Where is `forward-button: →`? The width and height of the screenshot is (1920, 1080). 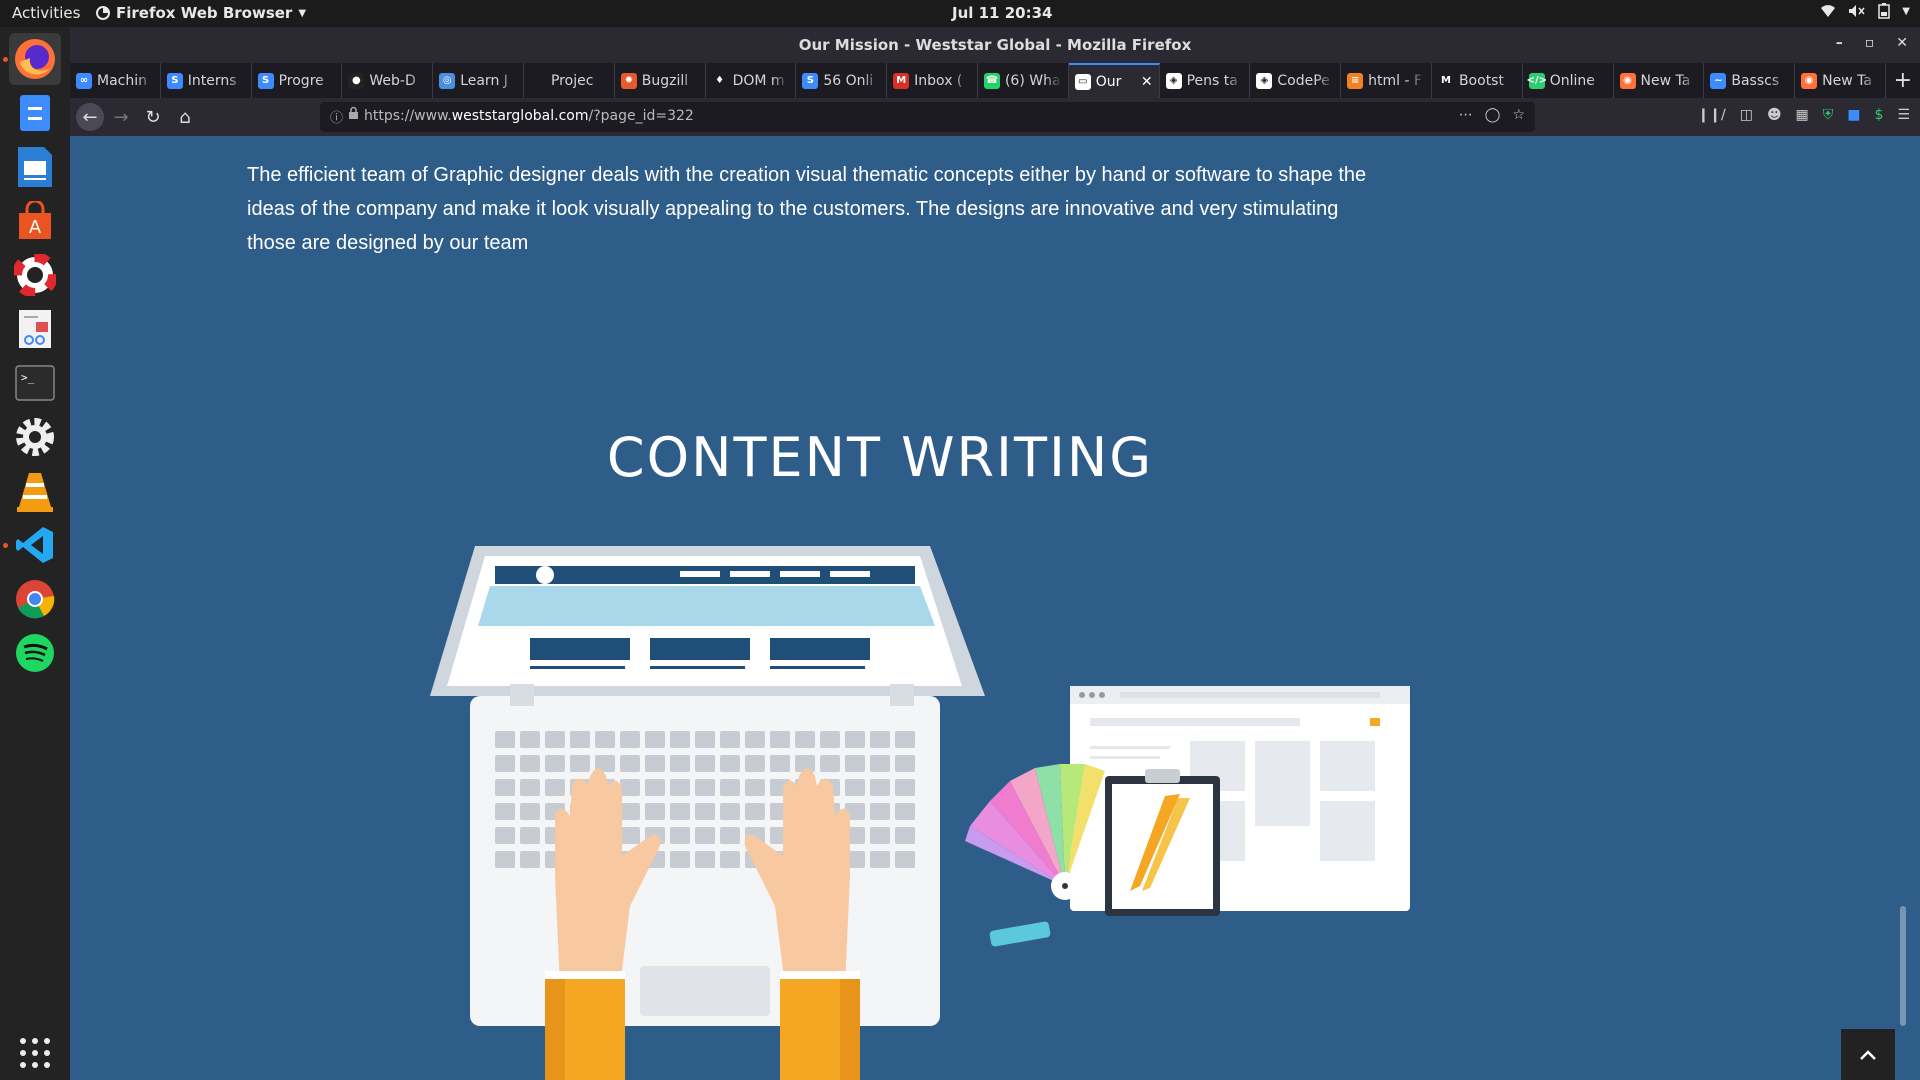
forward-button: → is located at coordinates (121, 117).